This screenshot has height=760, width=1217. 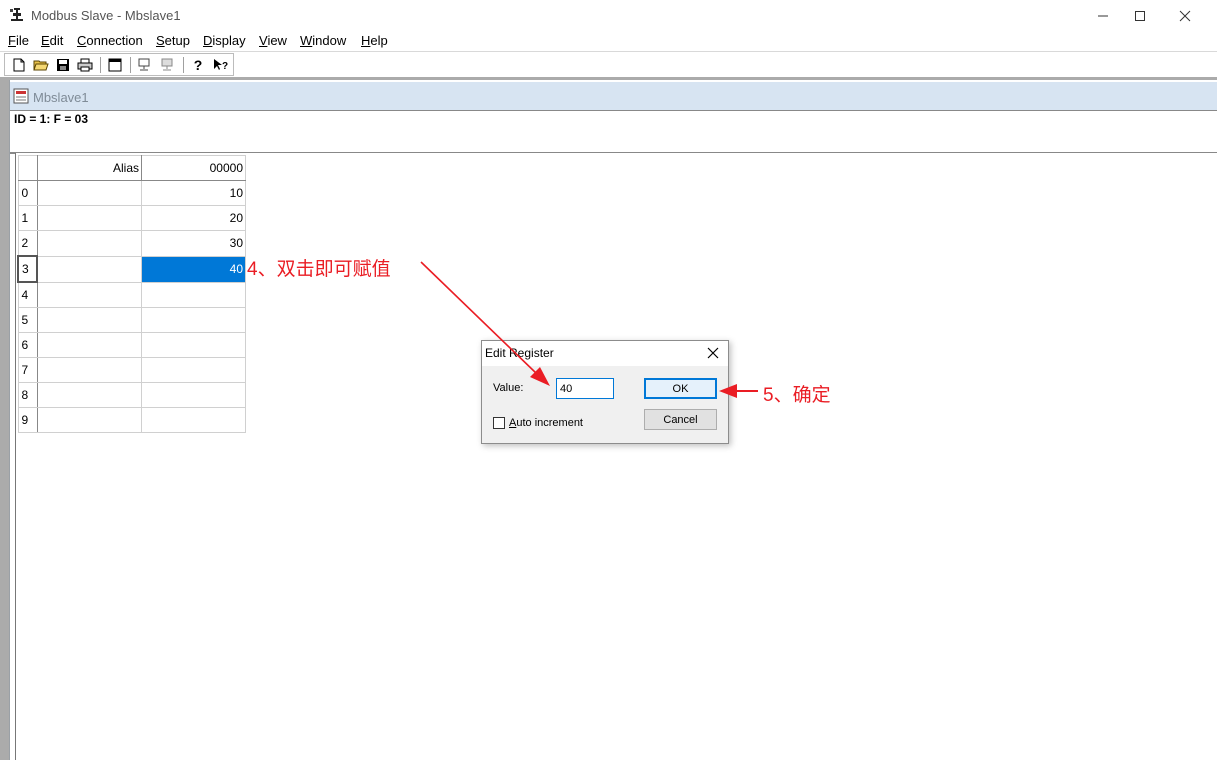 What do you see at coordinates (680, 388) in the screenshot?
I see `ok-button: OK` at bounding box center [680, 388].